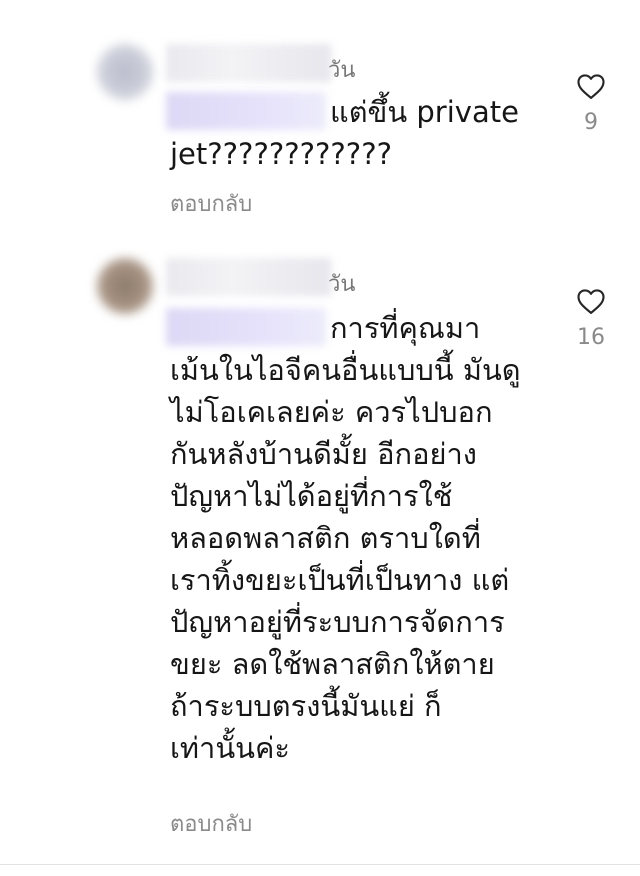 The image size is (640, 876). What do you see at coordinates (591, 337) in the screenshot?
I see `like-count: 16` at bounding box center [591, 337].